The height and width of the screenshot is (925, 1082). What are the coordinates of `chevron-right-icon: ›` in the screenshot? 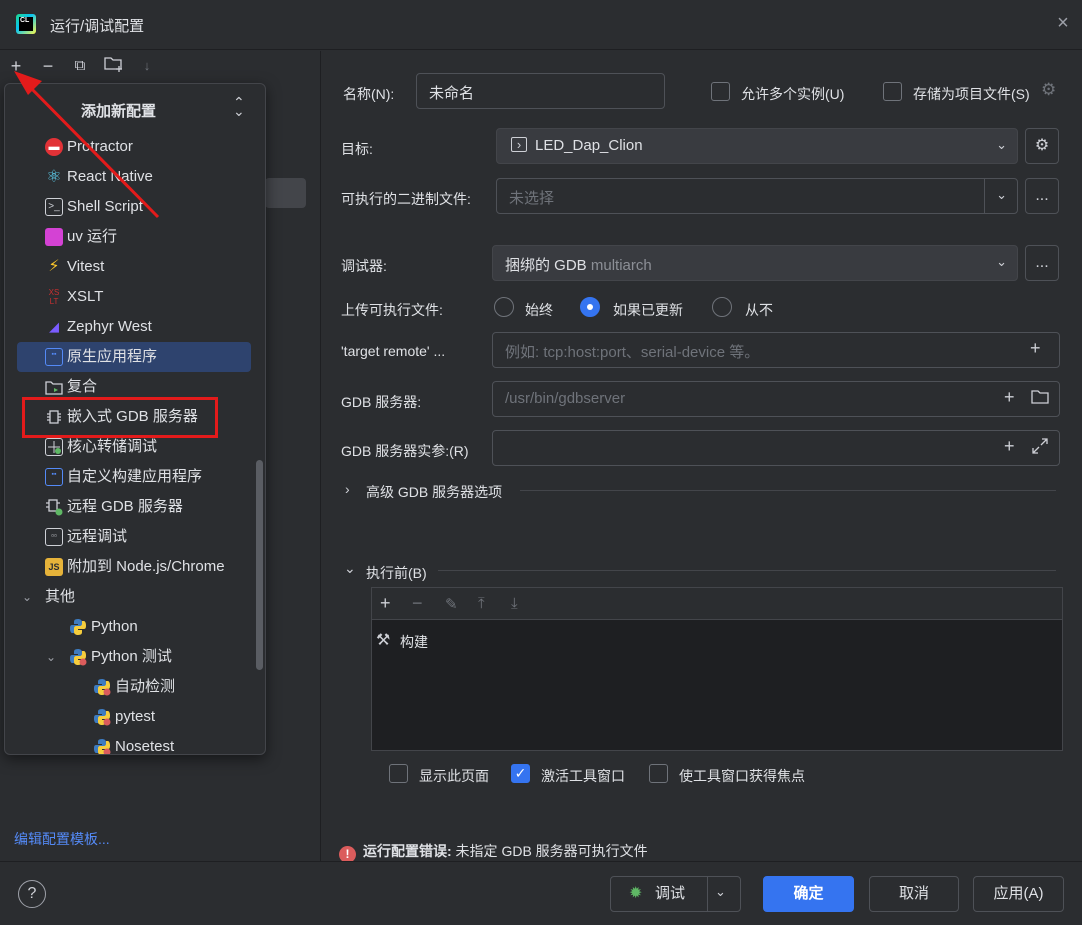 It's located at (347, 489).